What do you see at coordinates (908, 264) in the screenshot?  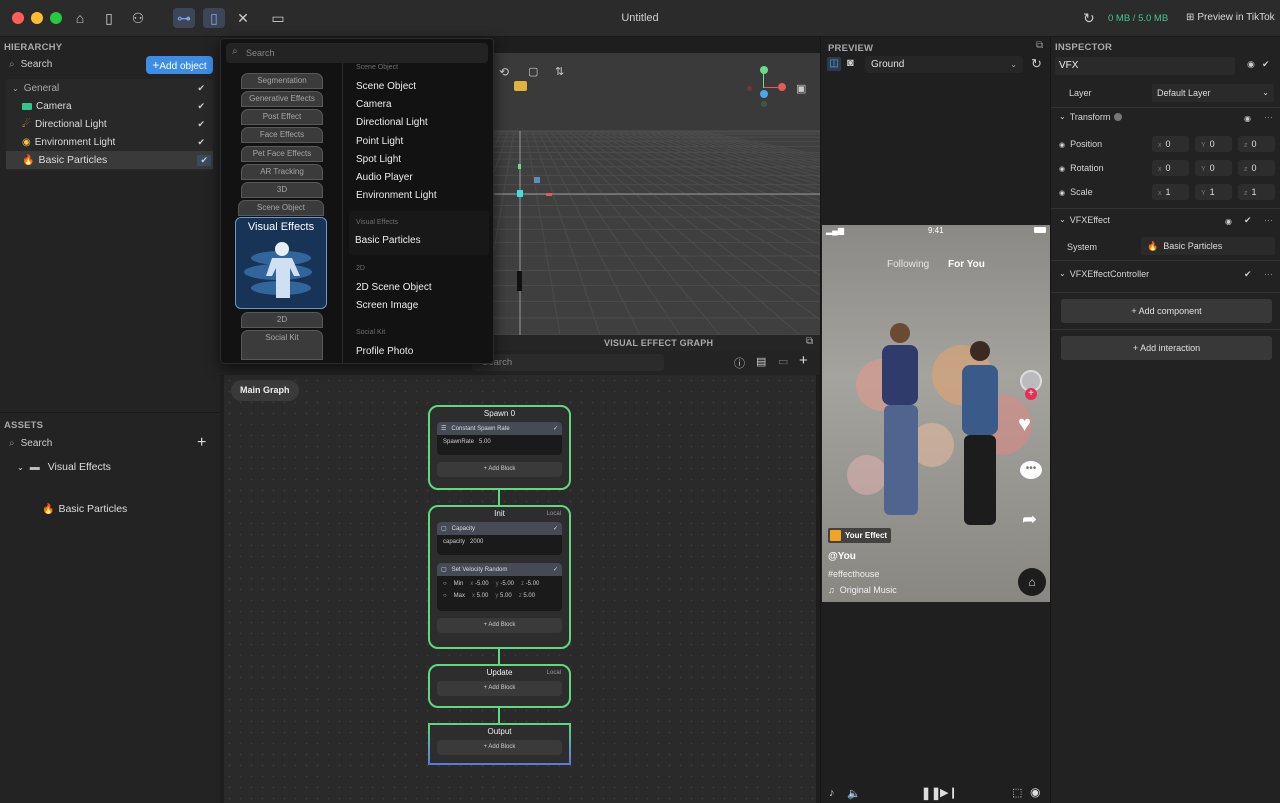 I see `tab-following: Following` at bounding box center [908, 264].